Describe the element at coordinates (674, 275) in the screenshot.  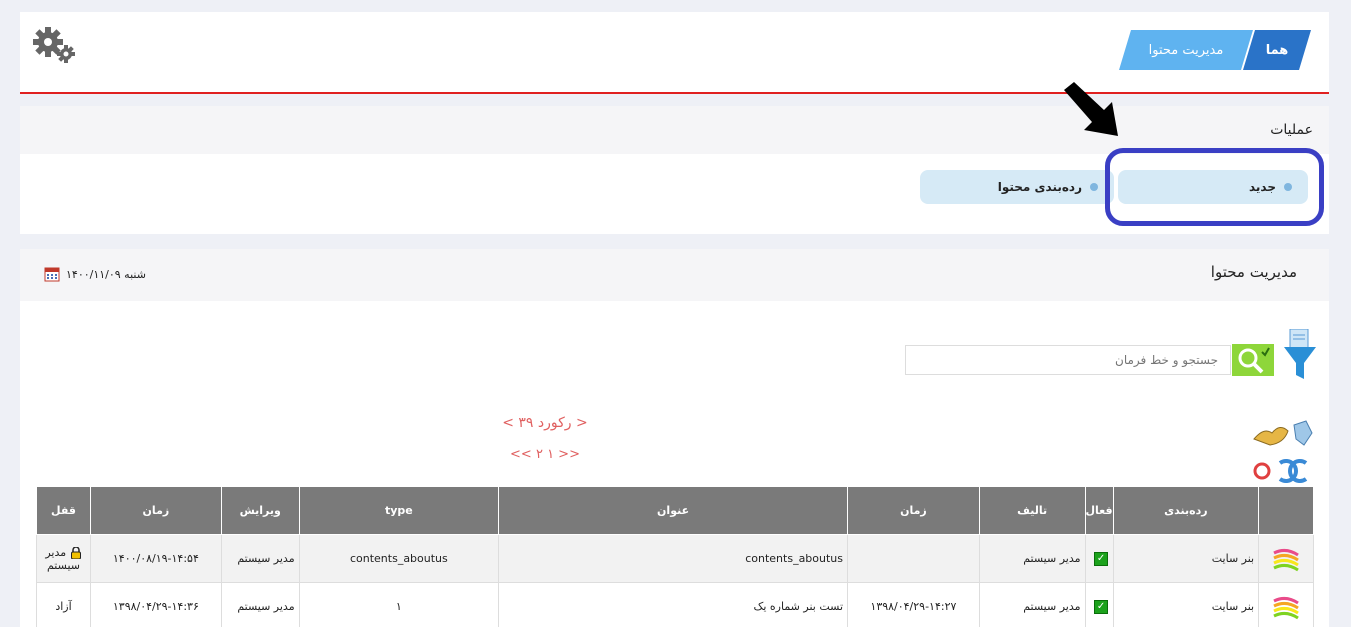
I see `content-header: مدیریت محتوا شنبه ۱۴۰۰/۱۱/۰۹` at that location.